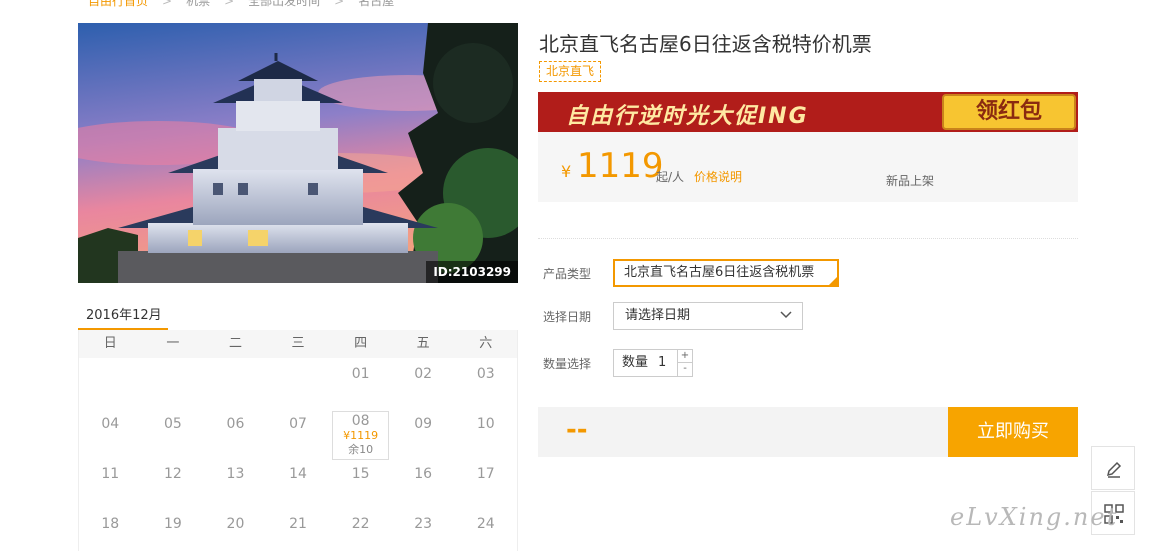 The height and width of the screenshot is (551, 1156). Describe the element at coordinates (360, 374) in the screenshot. I see `day-number: 01` at that location.